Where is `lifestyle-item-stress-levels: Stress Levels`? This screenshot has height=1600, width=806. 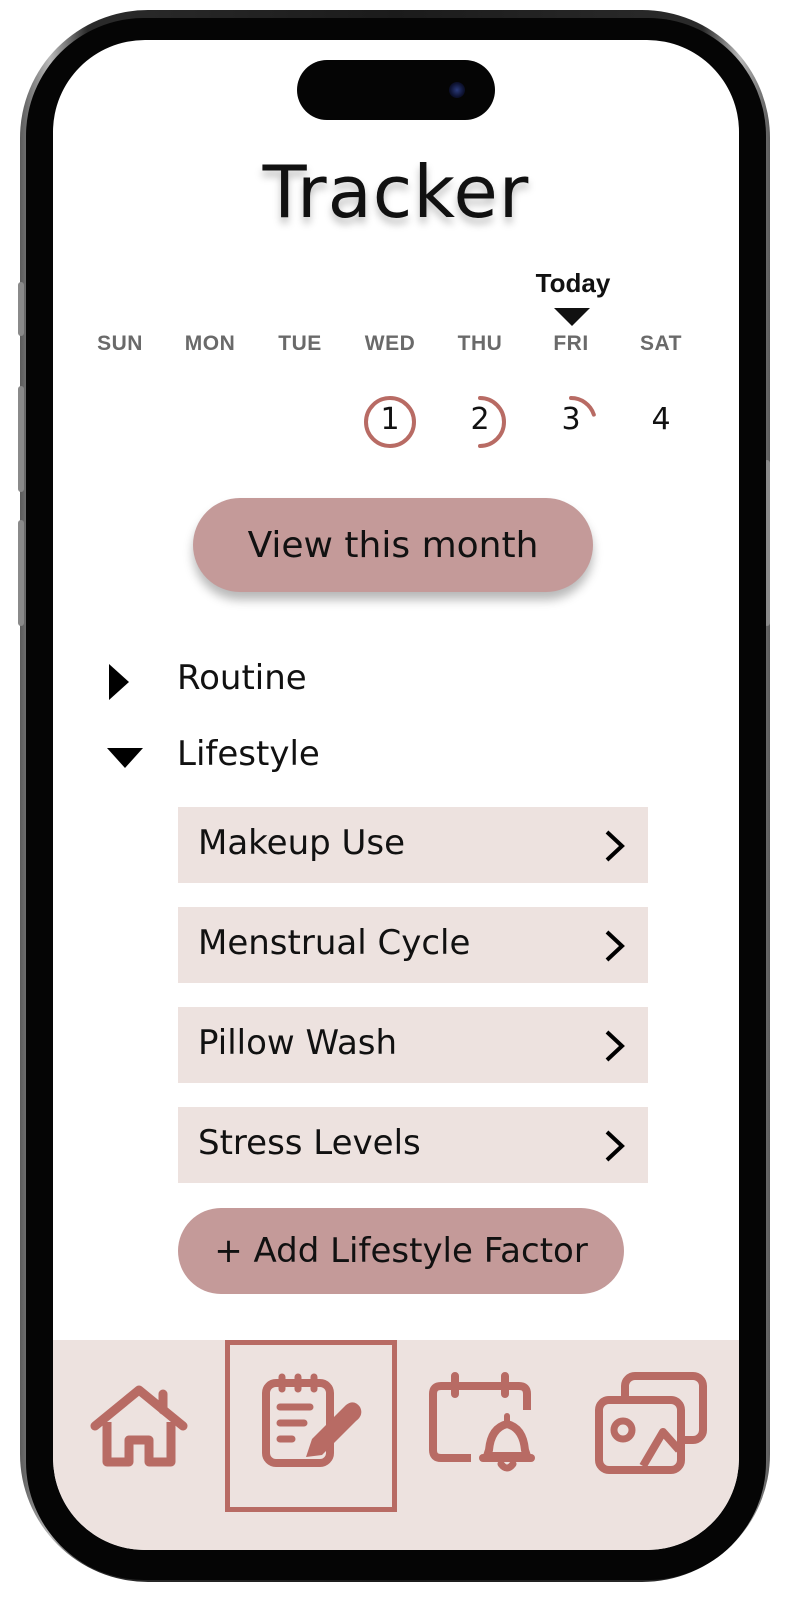 lifestyle-item-stress-levels: Stress Levels is located at coordinates (413, 1145).